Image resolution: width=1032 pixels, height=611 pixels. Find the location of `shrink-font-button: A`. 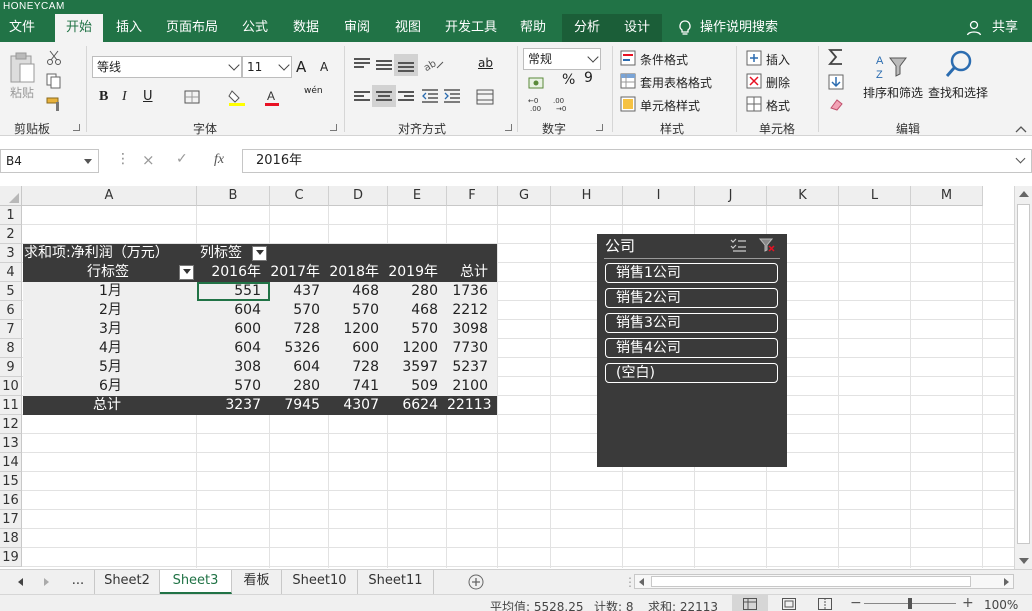

shrink-font-button: A is located at coordinates (324, 67).